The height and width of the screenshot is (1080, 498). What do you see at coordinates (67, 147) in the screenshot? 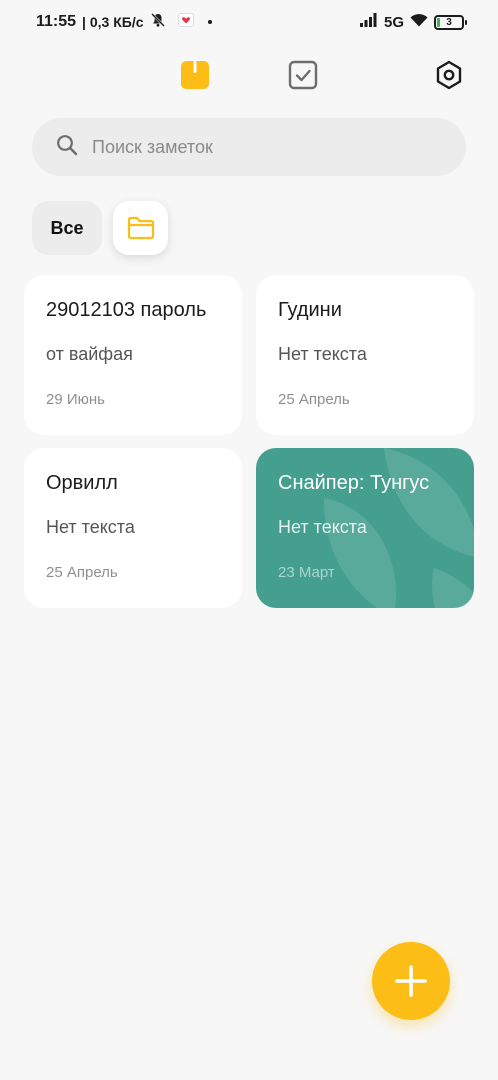
I see `search-icon` at bounding box center [67, 147].